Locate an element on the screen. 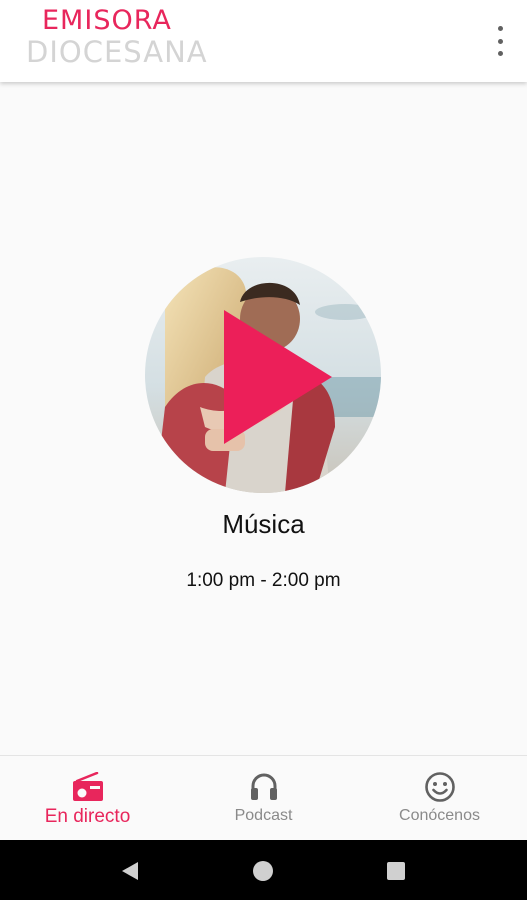  nav-item-podcast: Podcast is located at coordinates (263, 798).